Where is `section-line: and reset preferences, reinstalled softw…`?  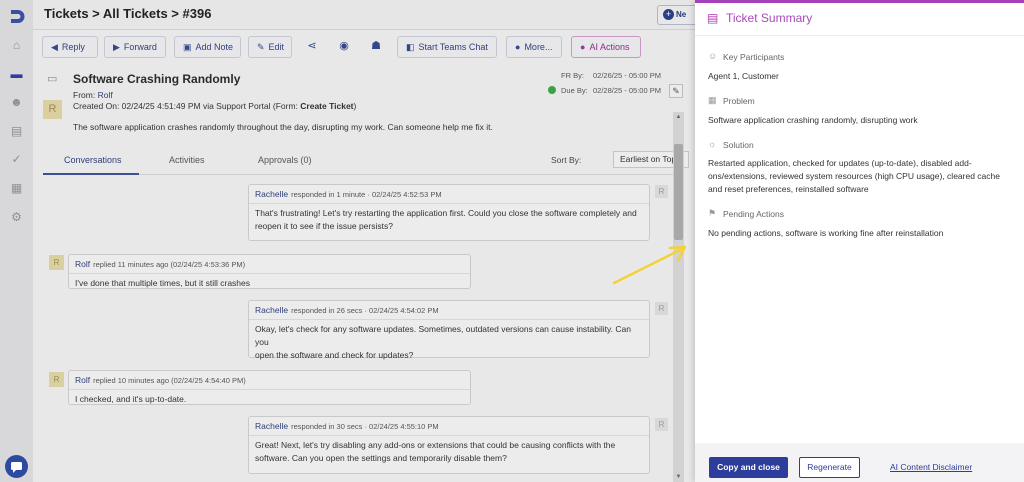 section-line: and reset preferences, reinstalled softw… is located at coordinates (788, 189).